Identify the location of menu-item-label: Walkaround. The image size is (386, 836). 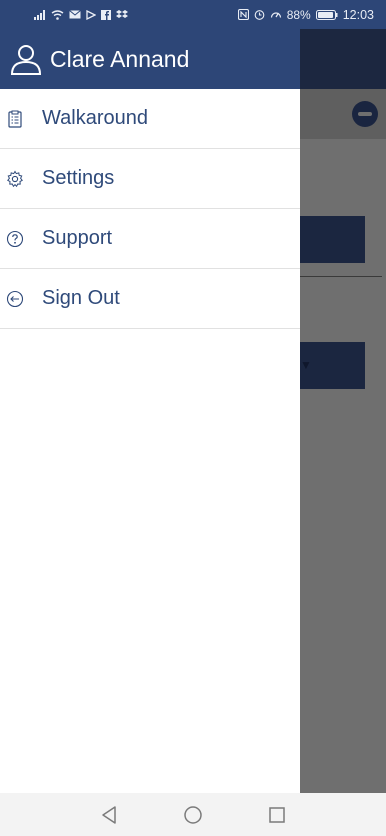
(95, 118).